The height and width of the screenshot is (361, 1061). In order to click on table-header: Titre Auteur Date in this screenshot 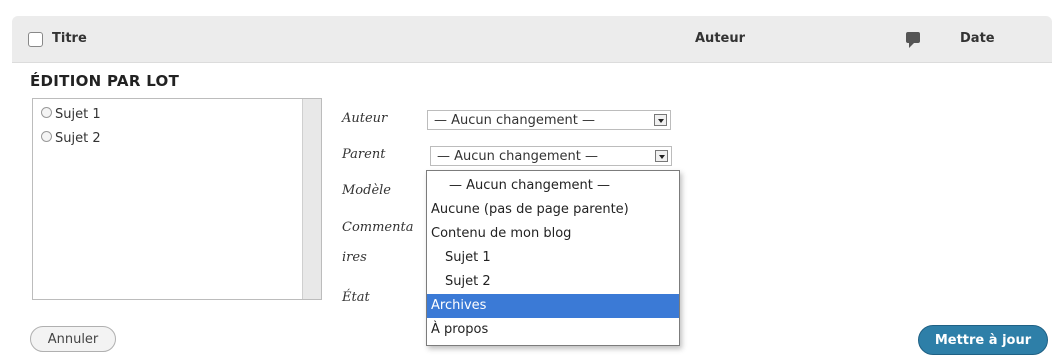, I will do `click(532, 39)`.